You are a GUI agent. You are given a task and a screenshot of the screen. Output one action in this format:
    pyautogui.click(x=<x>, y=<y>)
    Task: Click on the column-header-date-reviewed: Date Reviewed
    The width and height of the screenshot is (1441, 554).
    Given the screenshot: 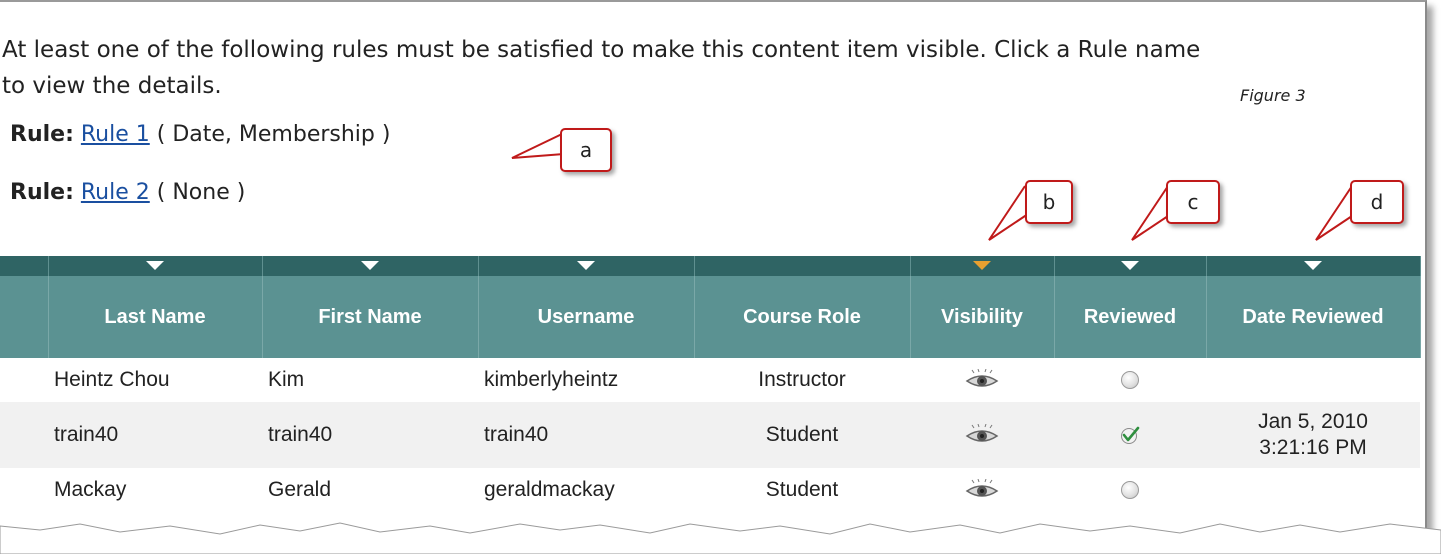 What is the action you would take?
    pyautogui.click(x=1313, y=317)
    